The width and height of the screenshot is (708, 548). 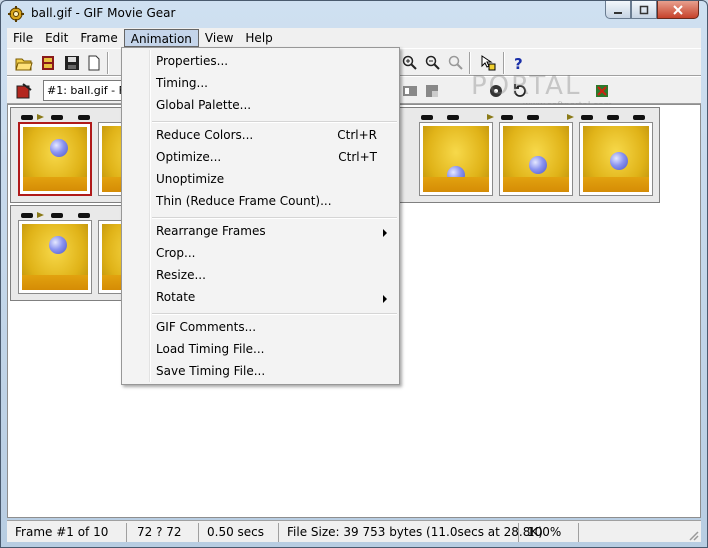 What do you see at coordinates (644, 10) in the screenshot?
I see `maximize-button` at bounding box center [644, 10].